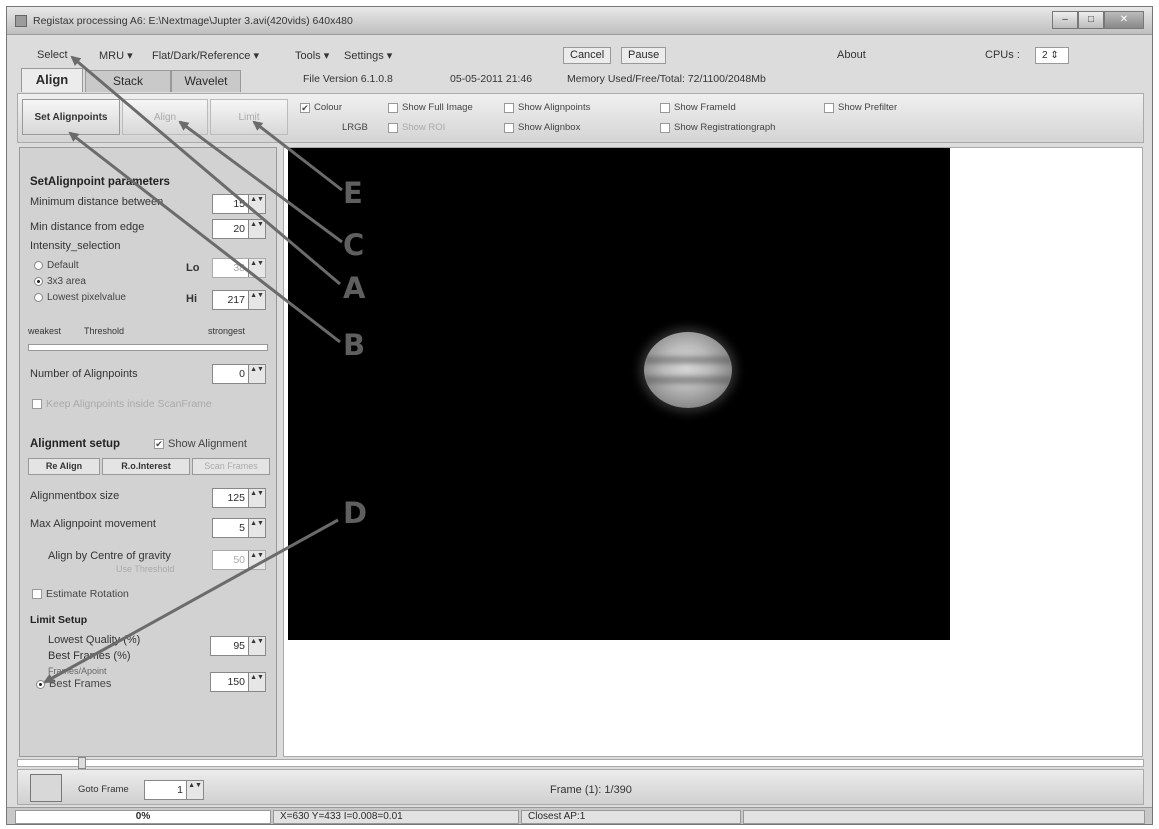 This screenshot has width=1159, height=829. What do you see at coordinates (193, 268) in the screenshot?
I see `lo-label: Lo` at bounding box center [193, 268].